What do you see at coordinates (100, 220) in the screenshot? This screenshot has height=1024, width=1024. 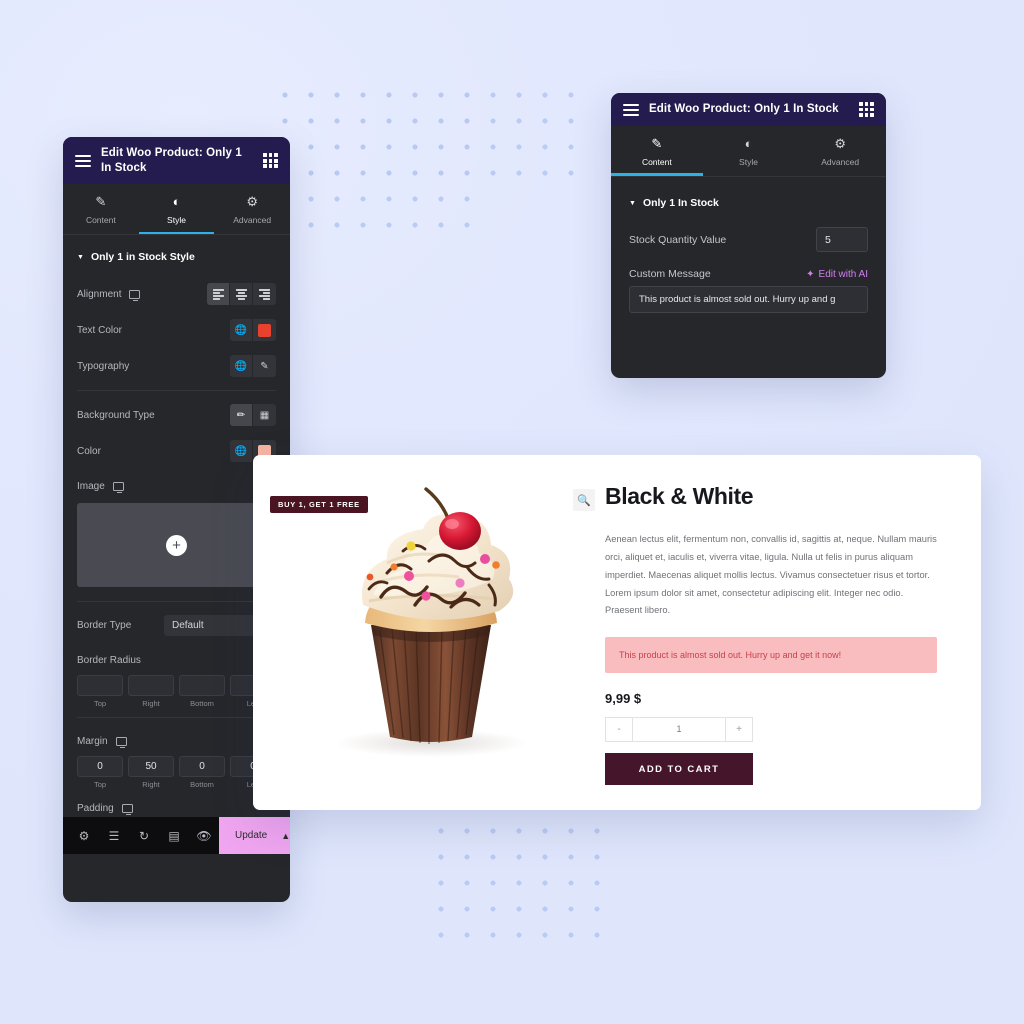 I see `tab-content-label: Content` at bounding box center [100, 220].